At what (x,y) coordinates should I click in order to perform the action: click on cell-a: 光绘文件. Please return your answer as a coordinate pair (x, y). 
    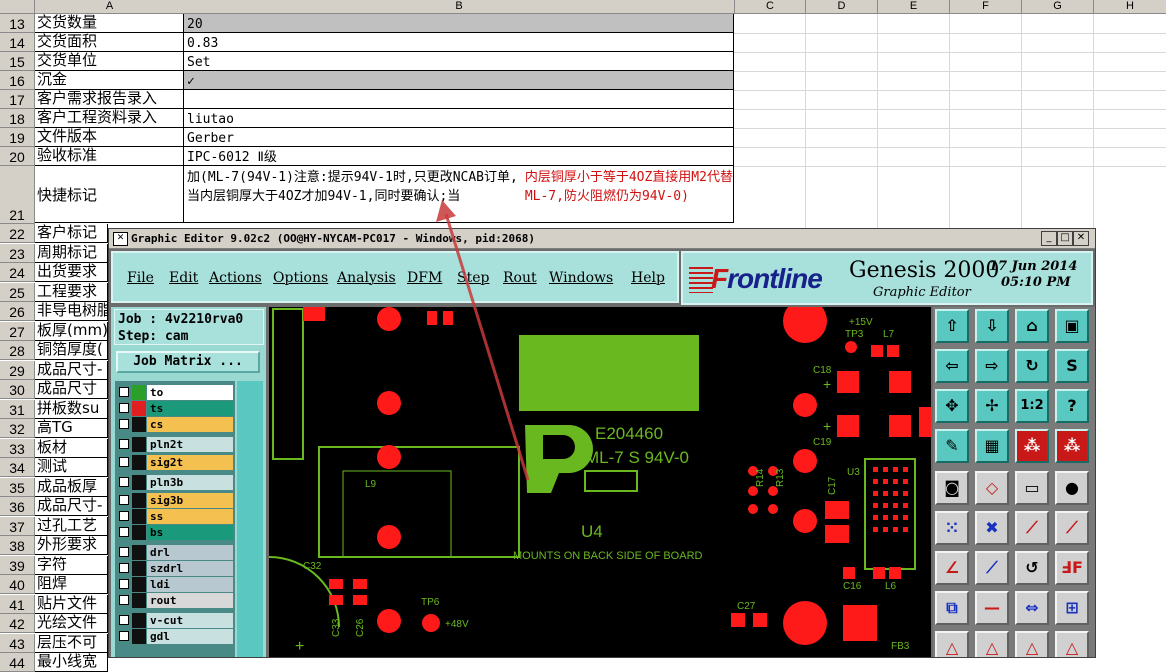
    Looking at the image, I should click on (71, 623).